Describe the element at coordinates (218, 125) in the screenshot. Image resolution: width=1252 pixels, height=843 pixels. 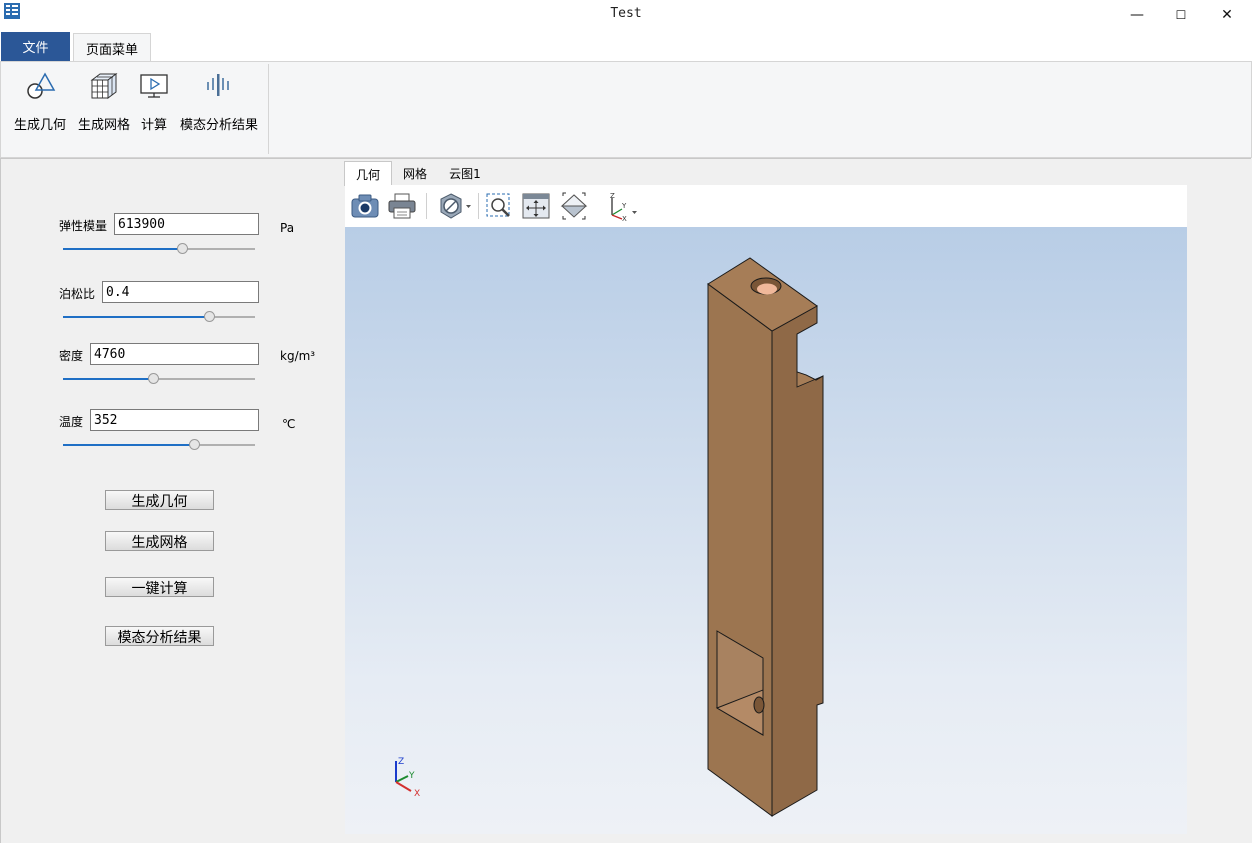
I see `ribbon-modal-results-label: 模态分析结果` at that location.